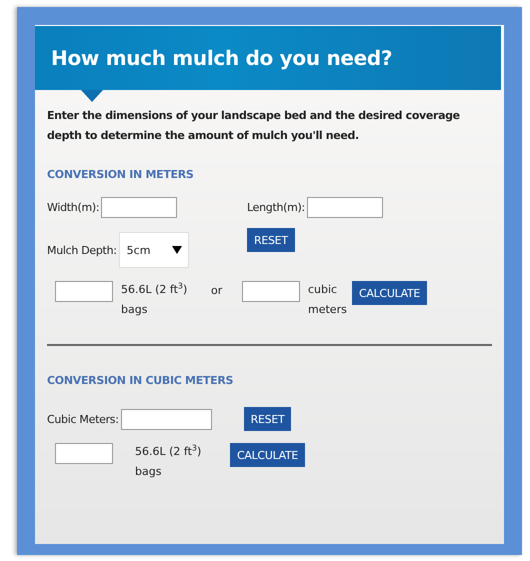 Image resolution: width=530 pixels, height=561 pixels. Describe the element at coordinates (276, 207) in the screenshot. I see `field-label: Length(m):` at that location.